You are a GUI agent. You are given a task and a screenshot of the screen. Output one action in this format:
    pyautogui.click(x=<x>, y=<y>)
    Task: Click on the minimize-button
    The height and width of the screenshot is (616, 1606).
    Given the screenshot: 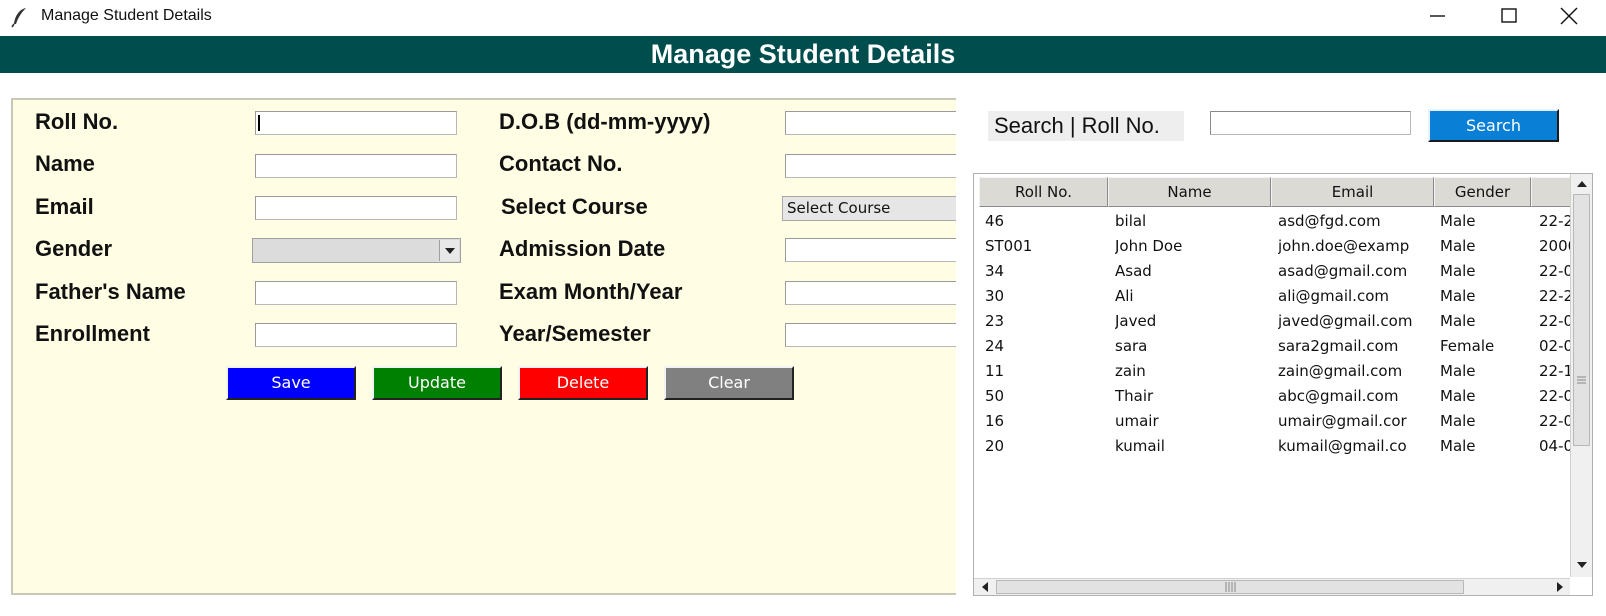 What is the action you would take?
    pyautogui.click(x=1439, y=17)
    